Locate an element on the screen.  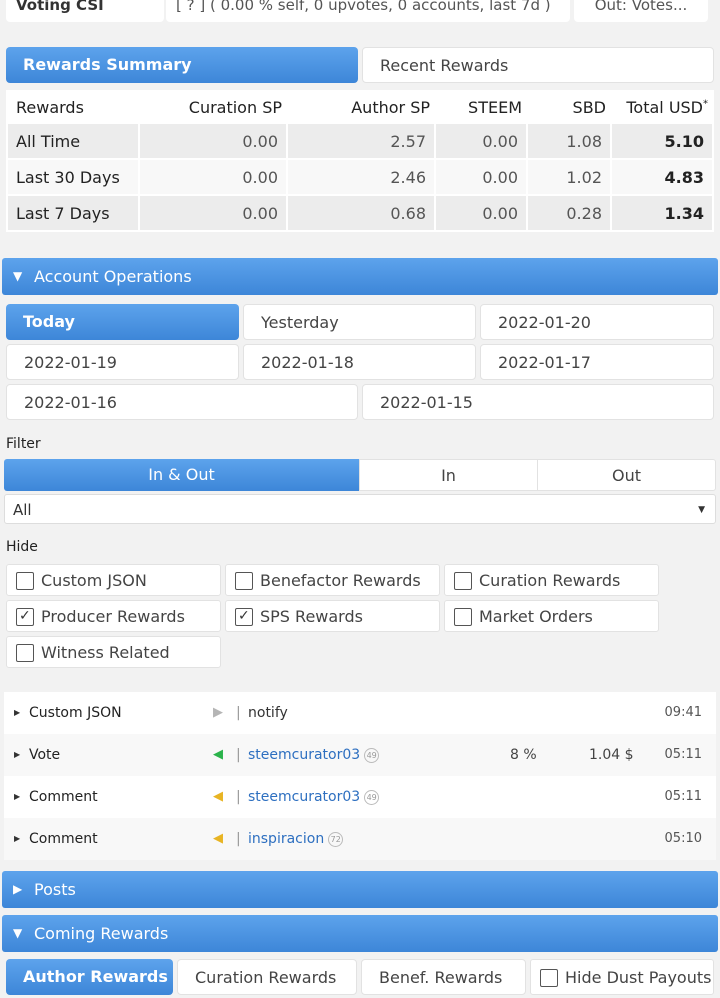
filter-in: In is located at coordinates (448, 475).